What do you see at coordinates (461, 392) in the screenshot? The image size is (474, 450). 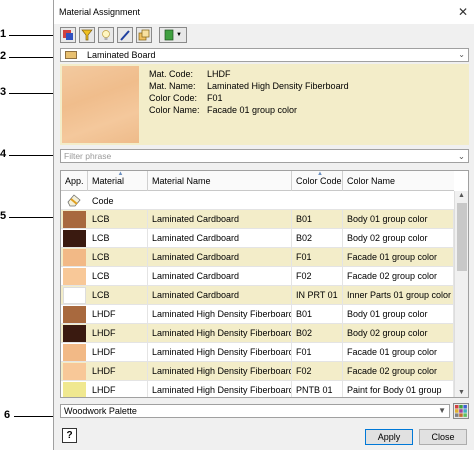 I see `scroll-down-icon: ▼` at bounding box center [461, 392].